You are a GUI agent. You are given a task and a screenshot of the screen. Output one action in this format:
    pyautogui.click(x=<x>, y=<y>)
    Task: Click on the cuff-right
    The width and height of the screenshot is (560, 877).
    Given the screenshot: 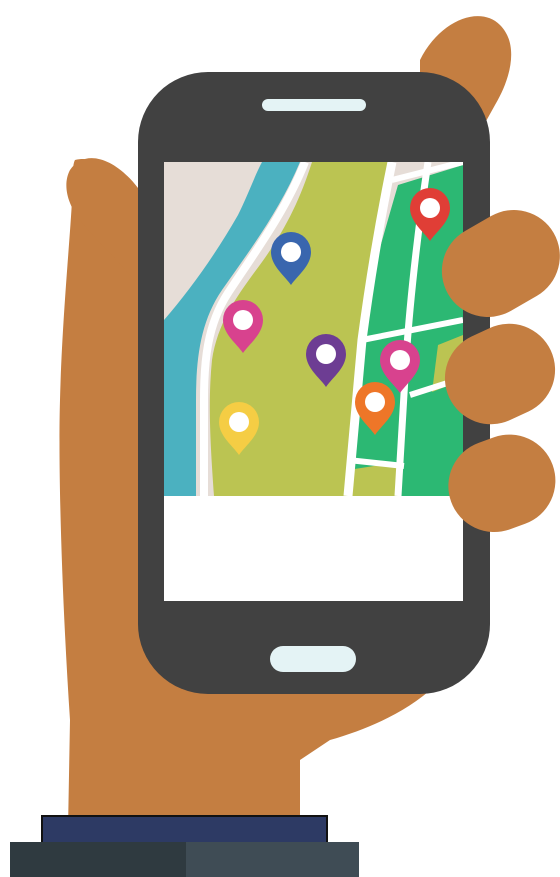 What is the action you would take?
    pyautogui.click(x=272, y=859)
    